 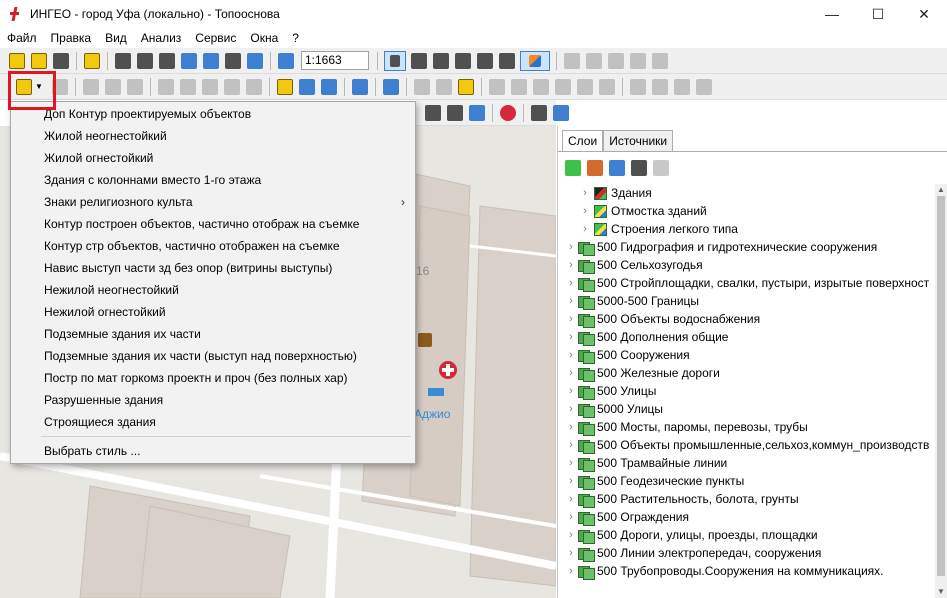 What do you see at coordinates (508, 112) in the screenshot?
I see `add-red-icon` at bounding box center [508, 112].